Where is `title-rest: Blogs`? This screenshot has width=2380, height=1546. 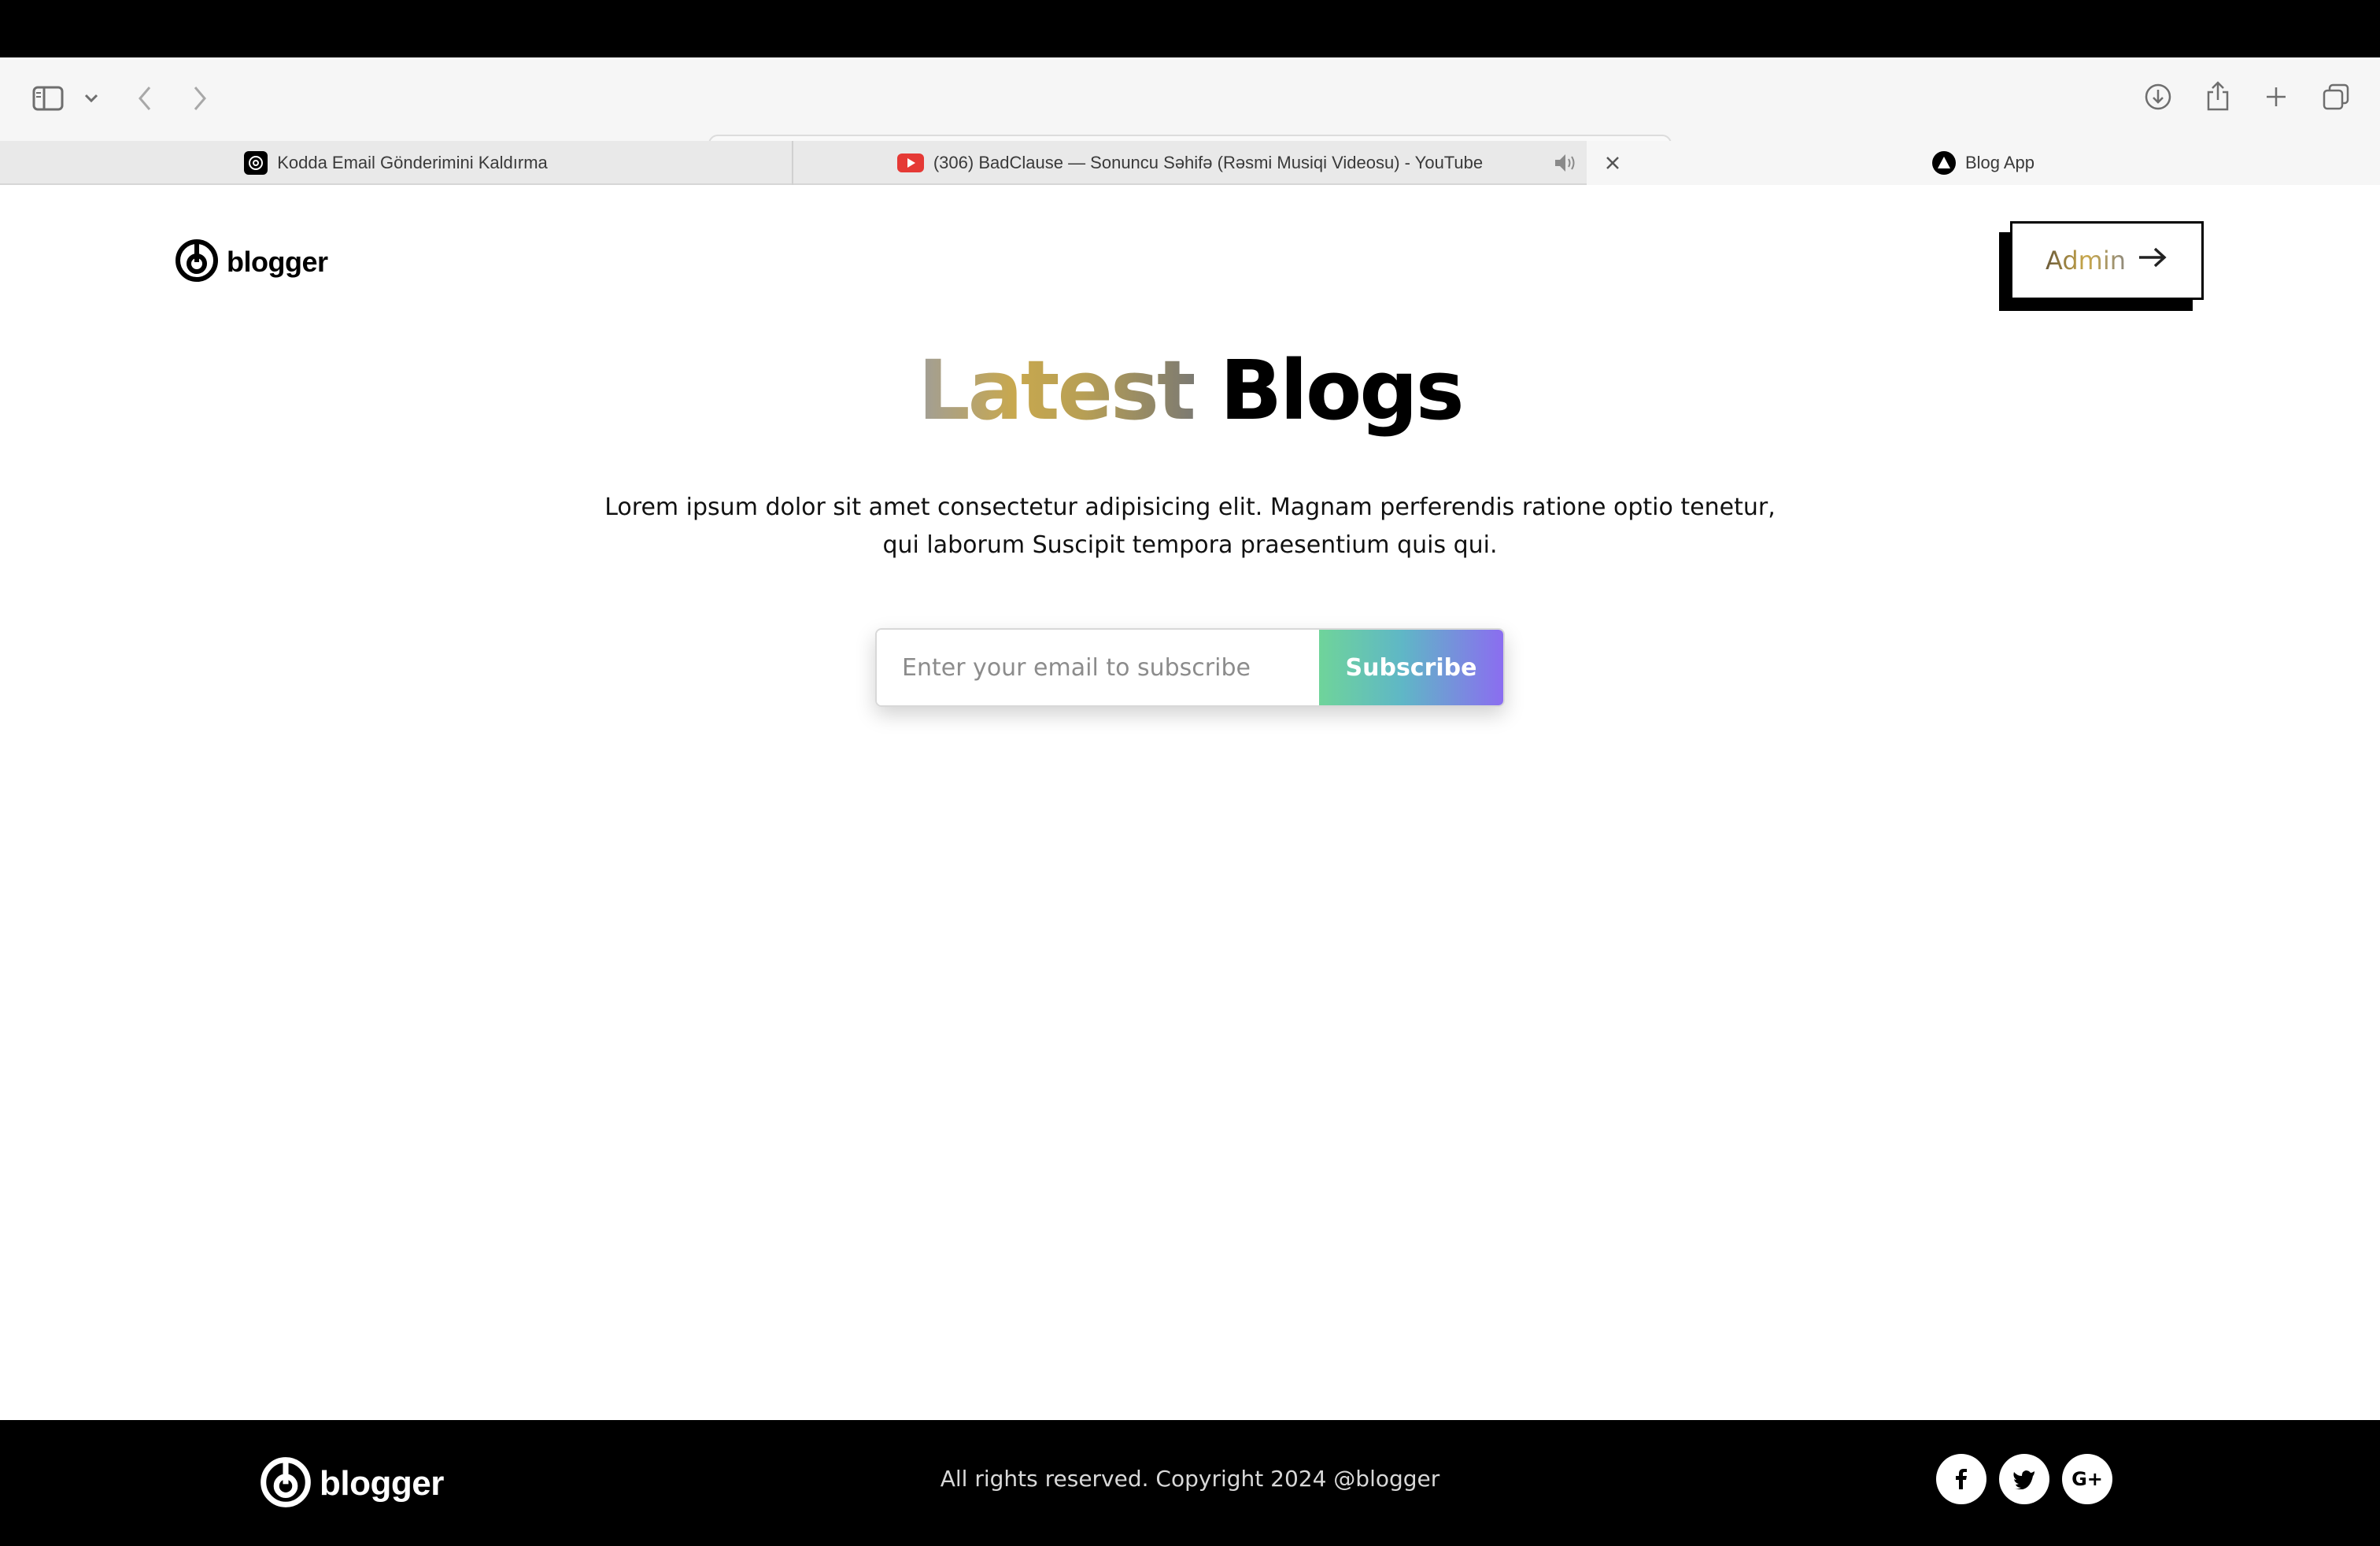
title-rest: Blogs is located at coordinates (1342, 390).